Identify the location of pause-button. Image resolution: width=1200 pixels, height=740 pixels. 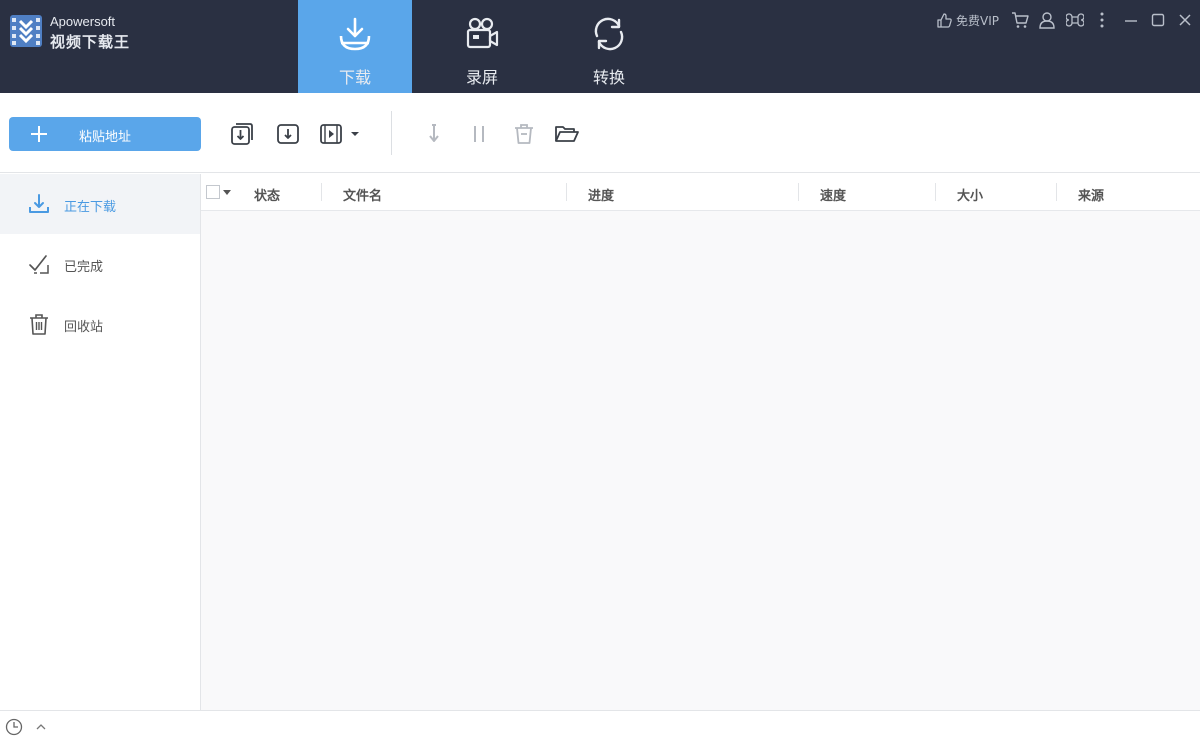
(479, 134).